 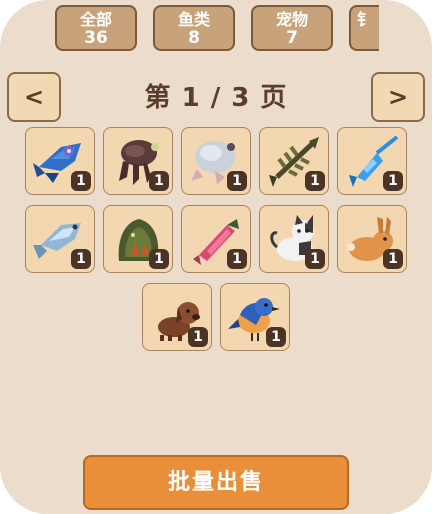 What do you see at coordinates (216, 98) in the screenshot?
I see `page-indicator: 第 1 / 3 页` at bounding box center [216, 98].